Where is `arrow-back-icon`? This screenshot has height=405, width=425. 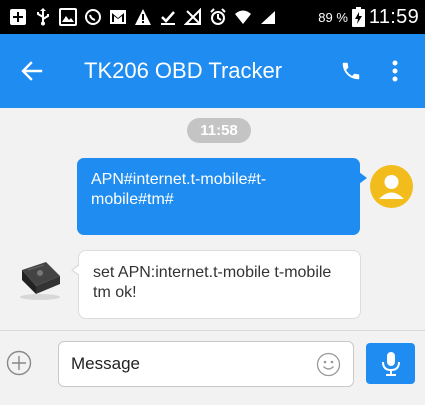
arrow-back-icon is located at coordinates (32, 71).